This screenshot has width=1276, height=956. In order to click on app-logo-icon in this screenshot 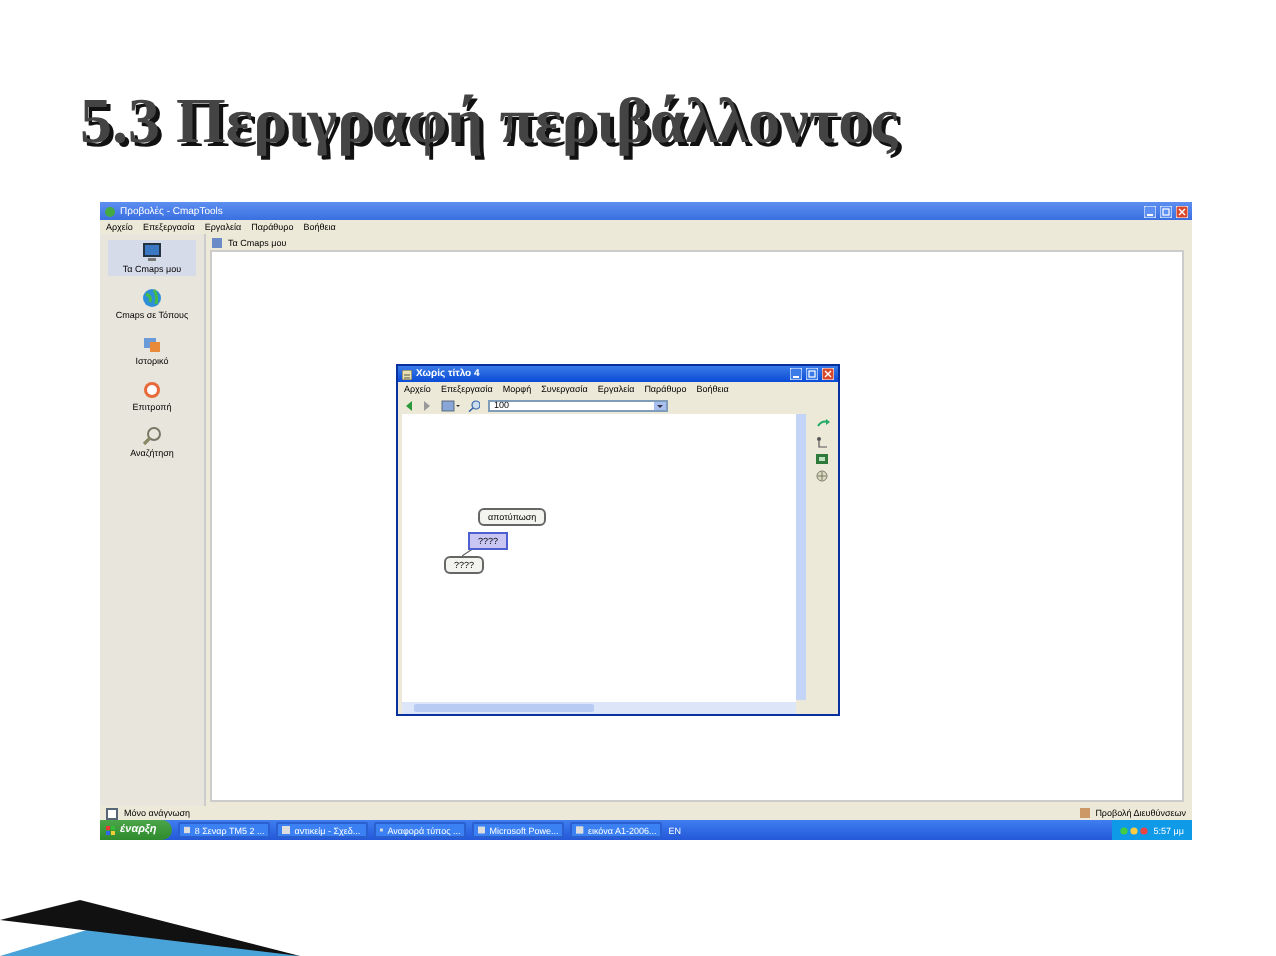, I will do `click(110, 211)`.